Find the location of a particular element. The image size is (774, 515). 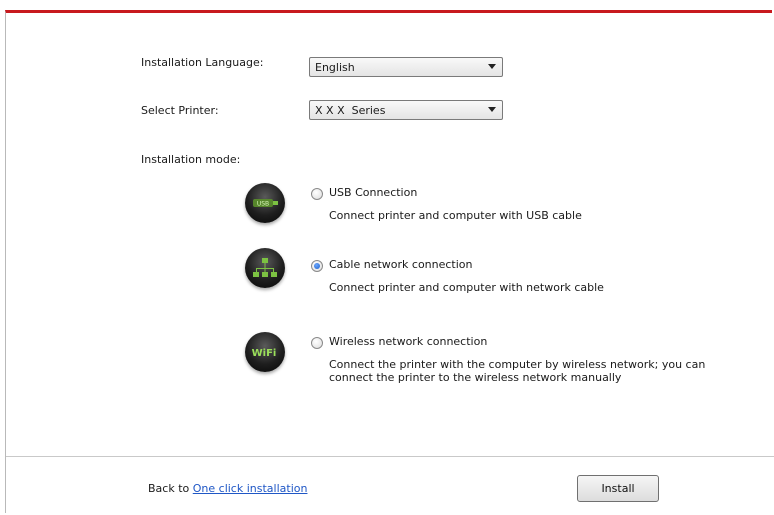

wifi-icon: WiFi is located at coordinates (265, 352).